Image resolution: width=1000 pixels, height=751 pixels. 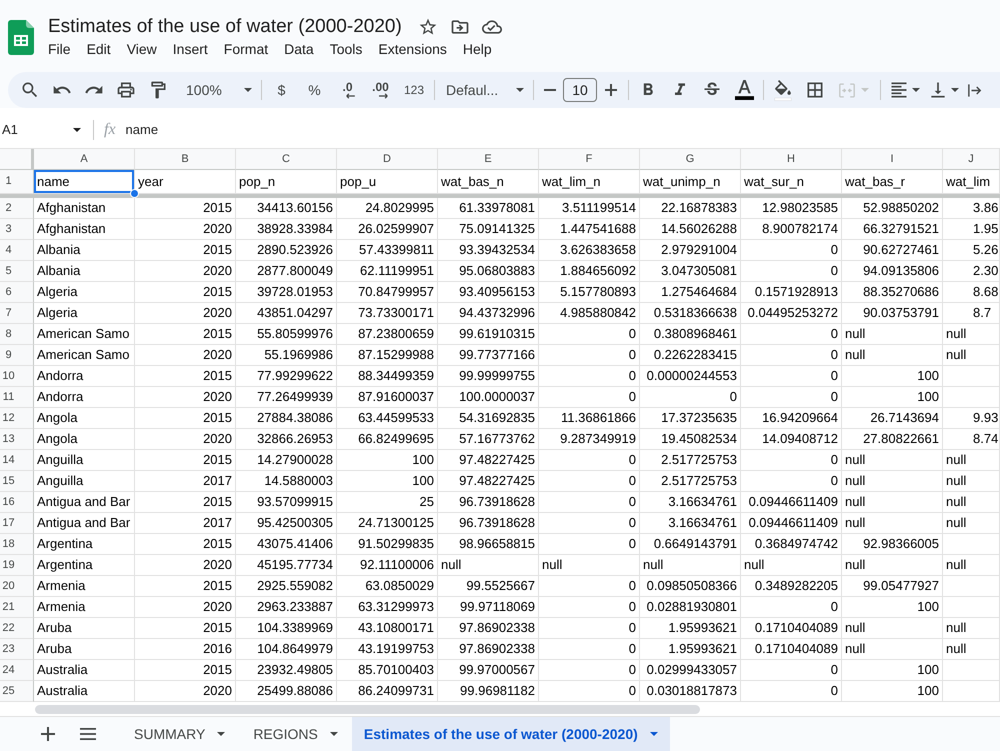 What do you see at coordinates (286, 586) in the screenshot?
I see `grid-cell: 2925.559082` at bounding box center [286, 586].